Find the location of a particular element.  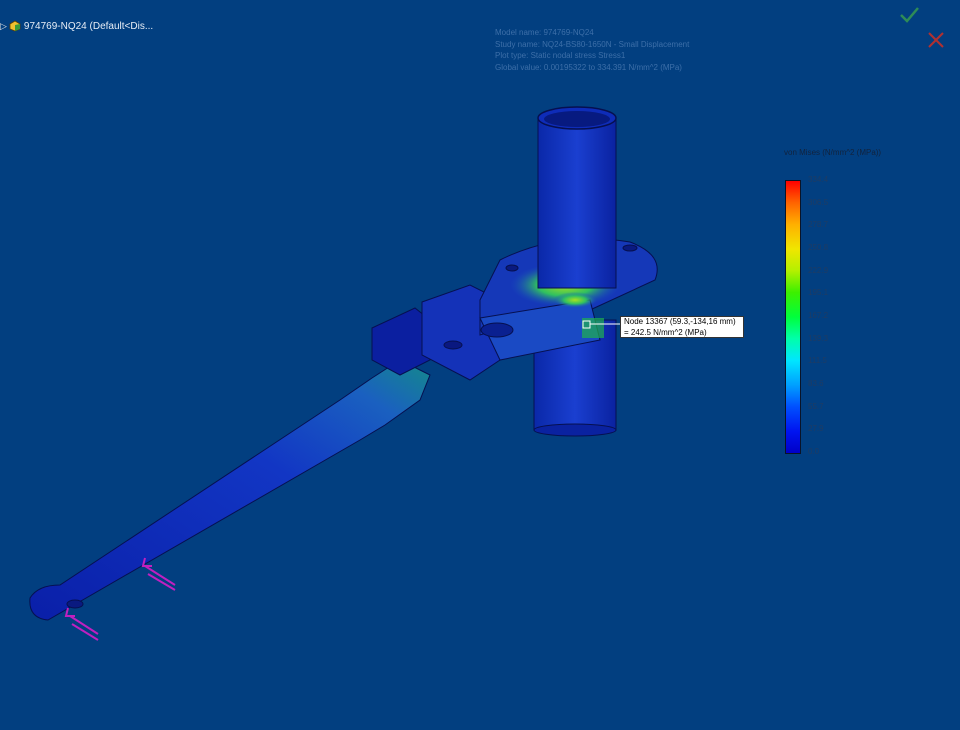

close-icon is located at coordinates (936, 40).